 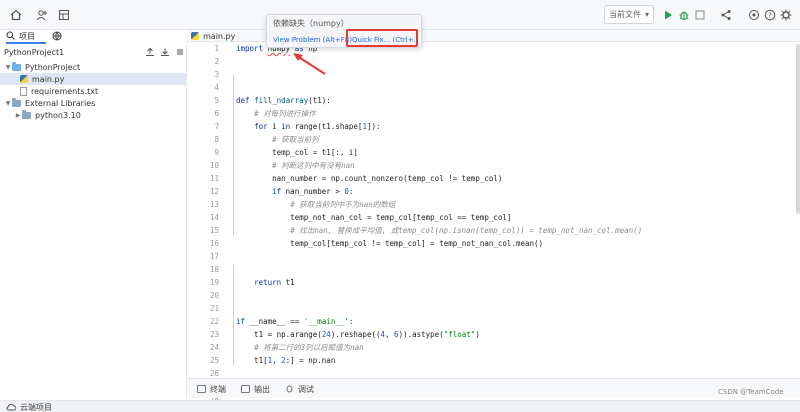 What do you see at coordinates (214, 178) in the screenshot?
I see `line-number: 11` at bounding box center [214, 178].